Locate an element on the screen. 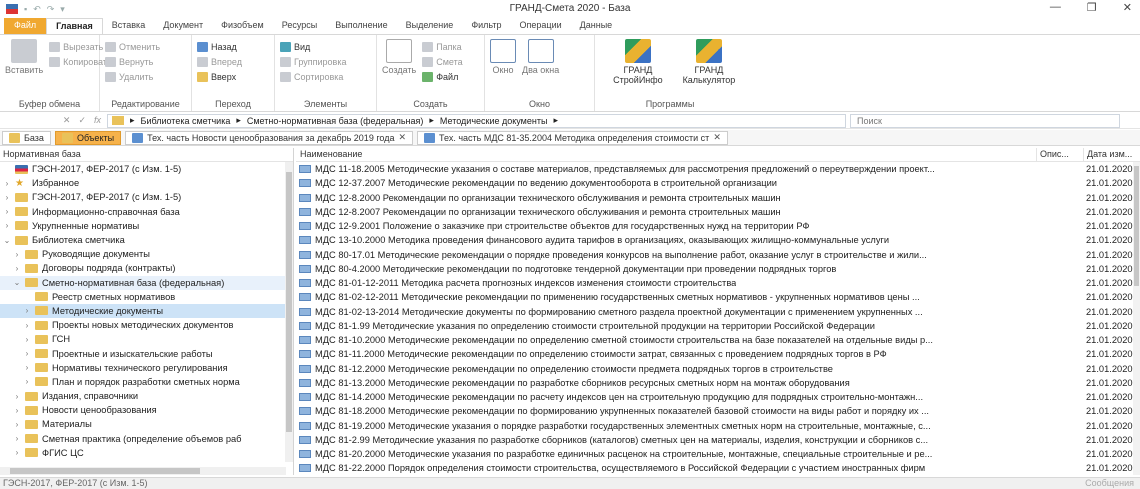 This screenshot has height=489, width=1140. qat-menu-icon: ▾ is located at coordinates (62, 9).